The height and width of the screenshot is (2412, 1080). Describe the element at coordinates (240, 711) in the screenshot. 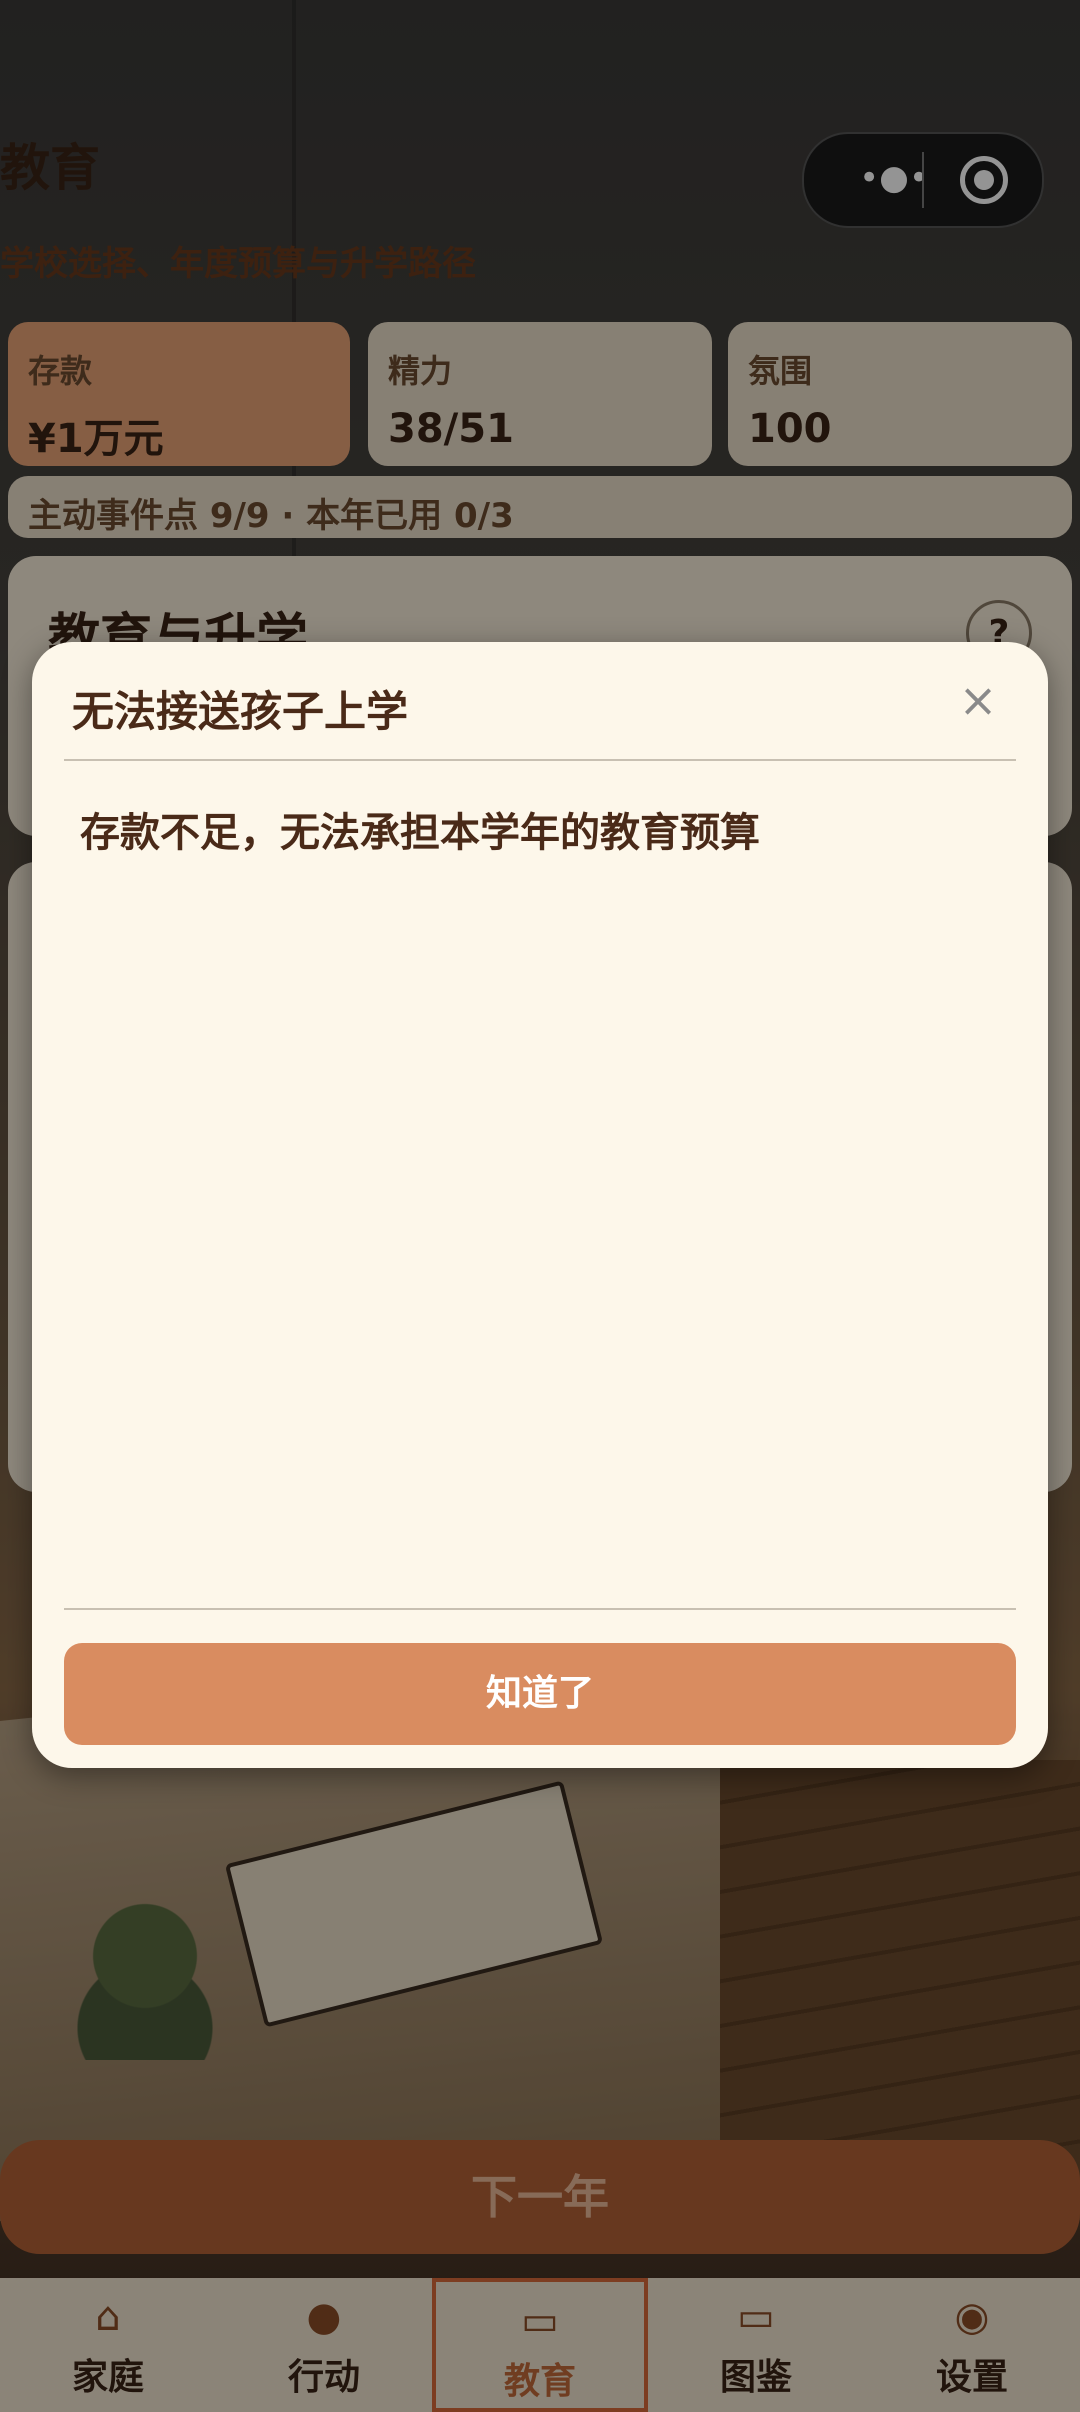

I see `dialog-title: 无法接送孩子上学` at that location.